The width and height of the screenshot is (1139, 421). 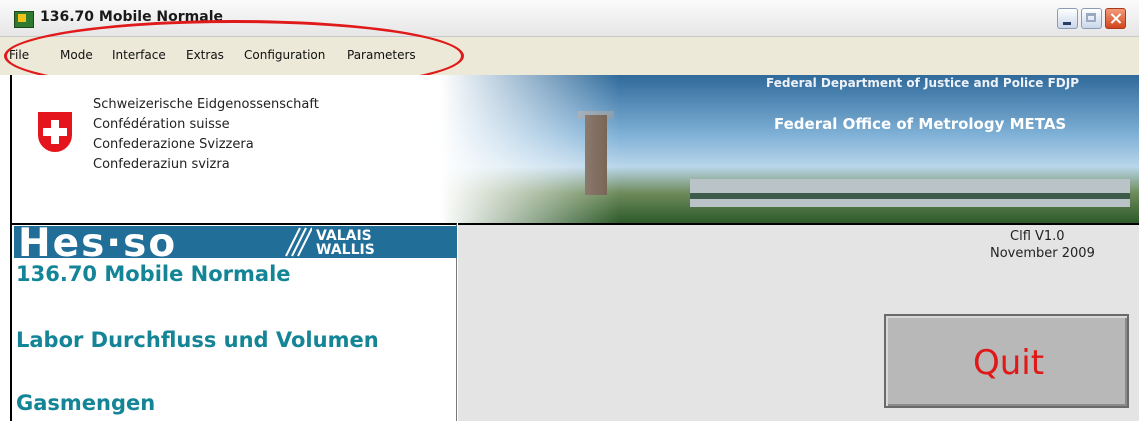 I want to click on minimize-button, so click(x=1067, y=18).